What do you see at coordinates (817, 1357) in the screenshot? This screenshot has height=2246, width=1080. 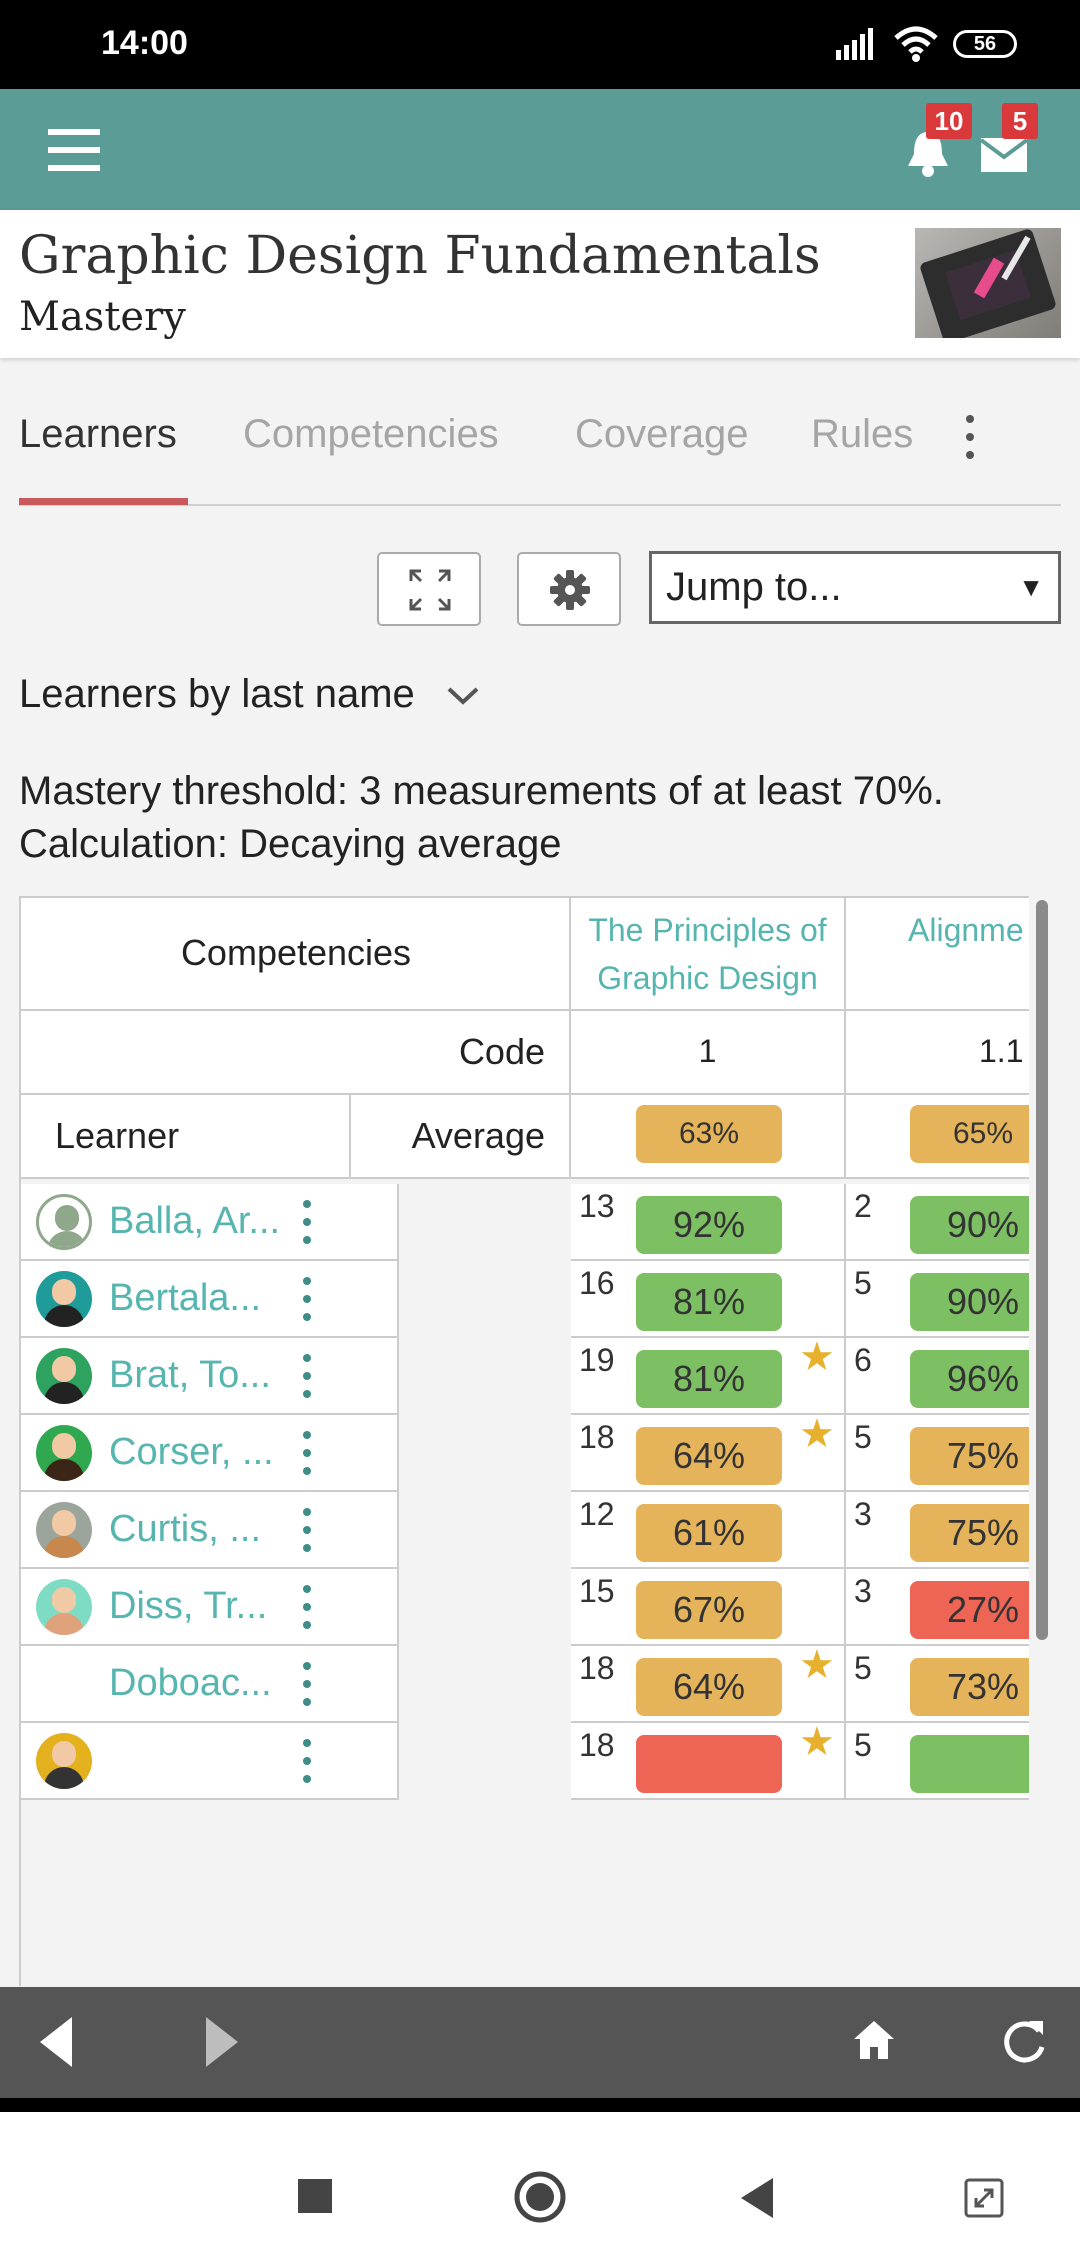 I see `star-icon: ★` at bounding box center [817, 1357].